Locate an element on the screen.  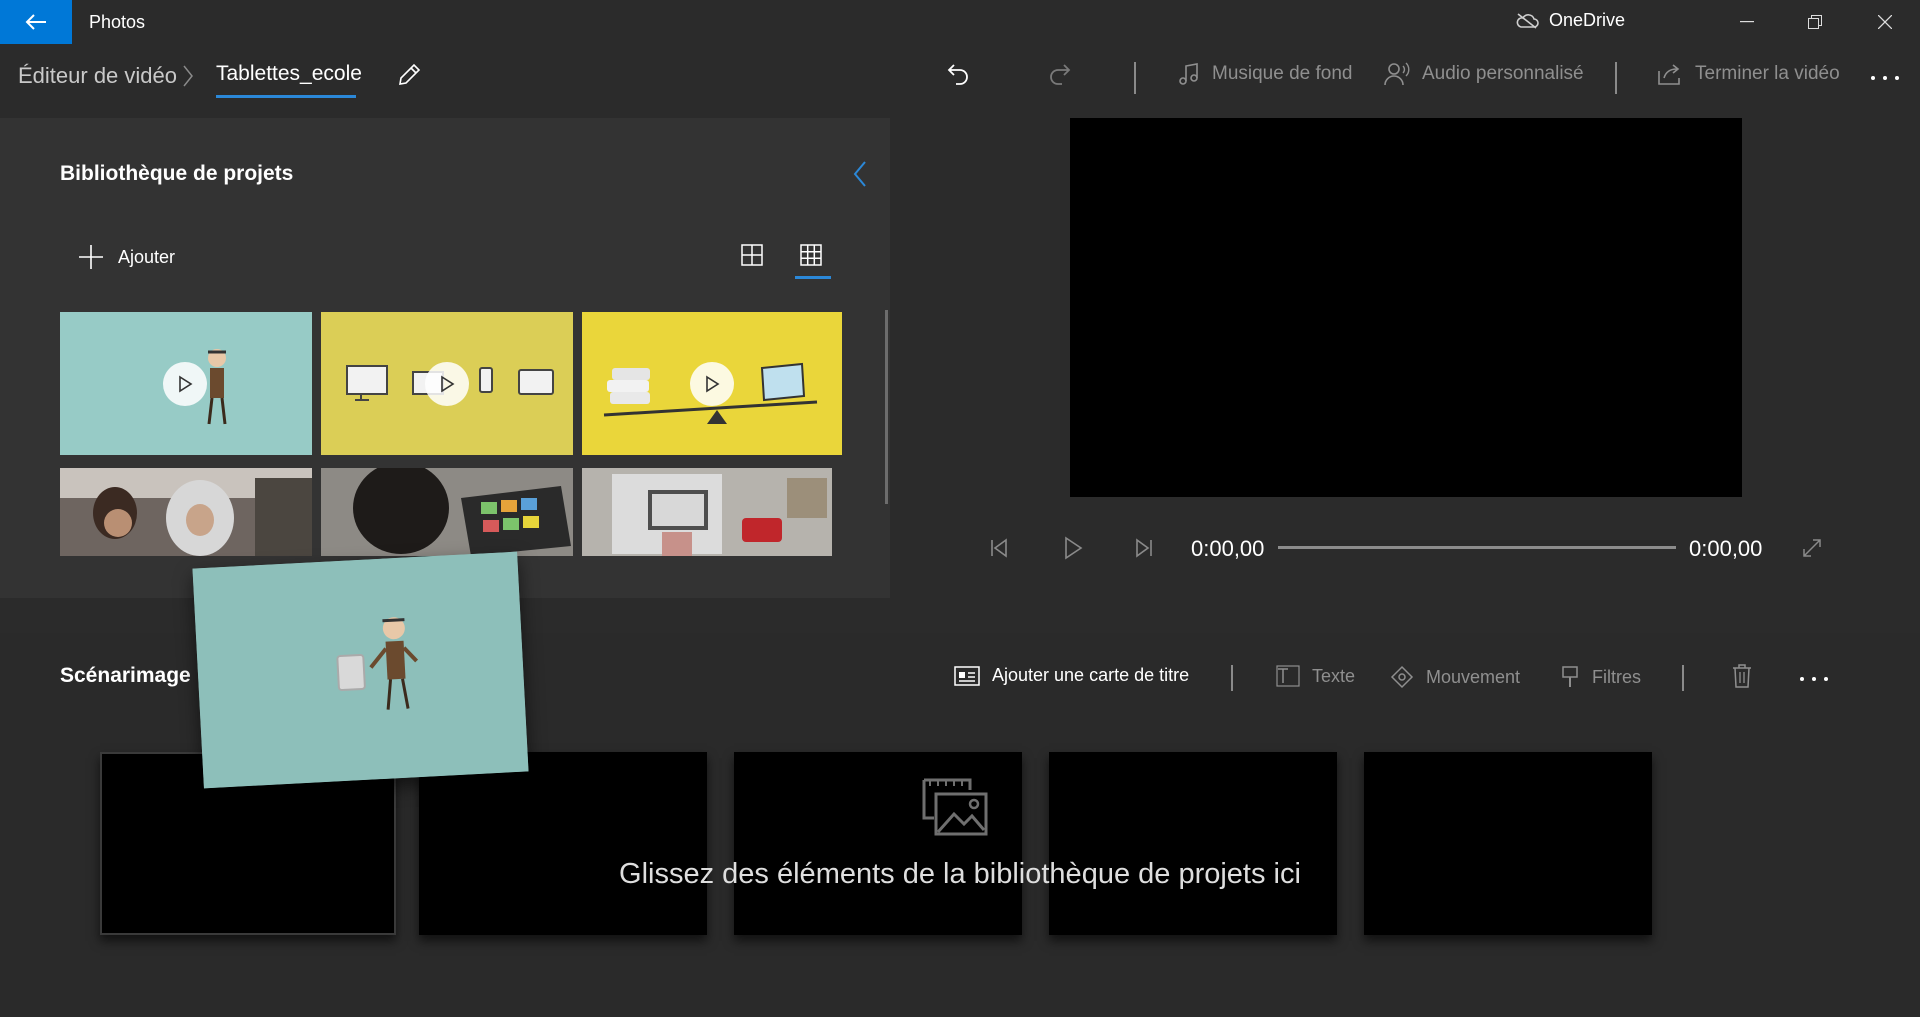
minimize-button is located at coordinates (1747, 22).